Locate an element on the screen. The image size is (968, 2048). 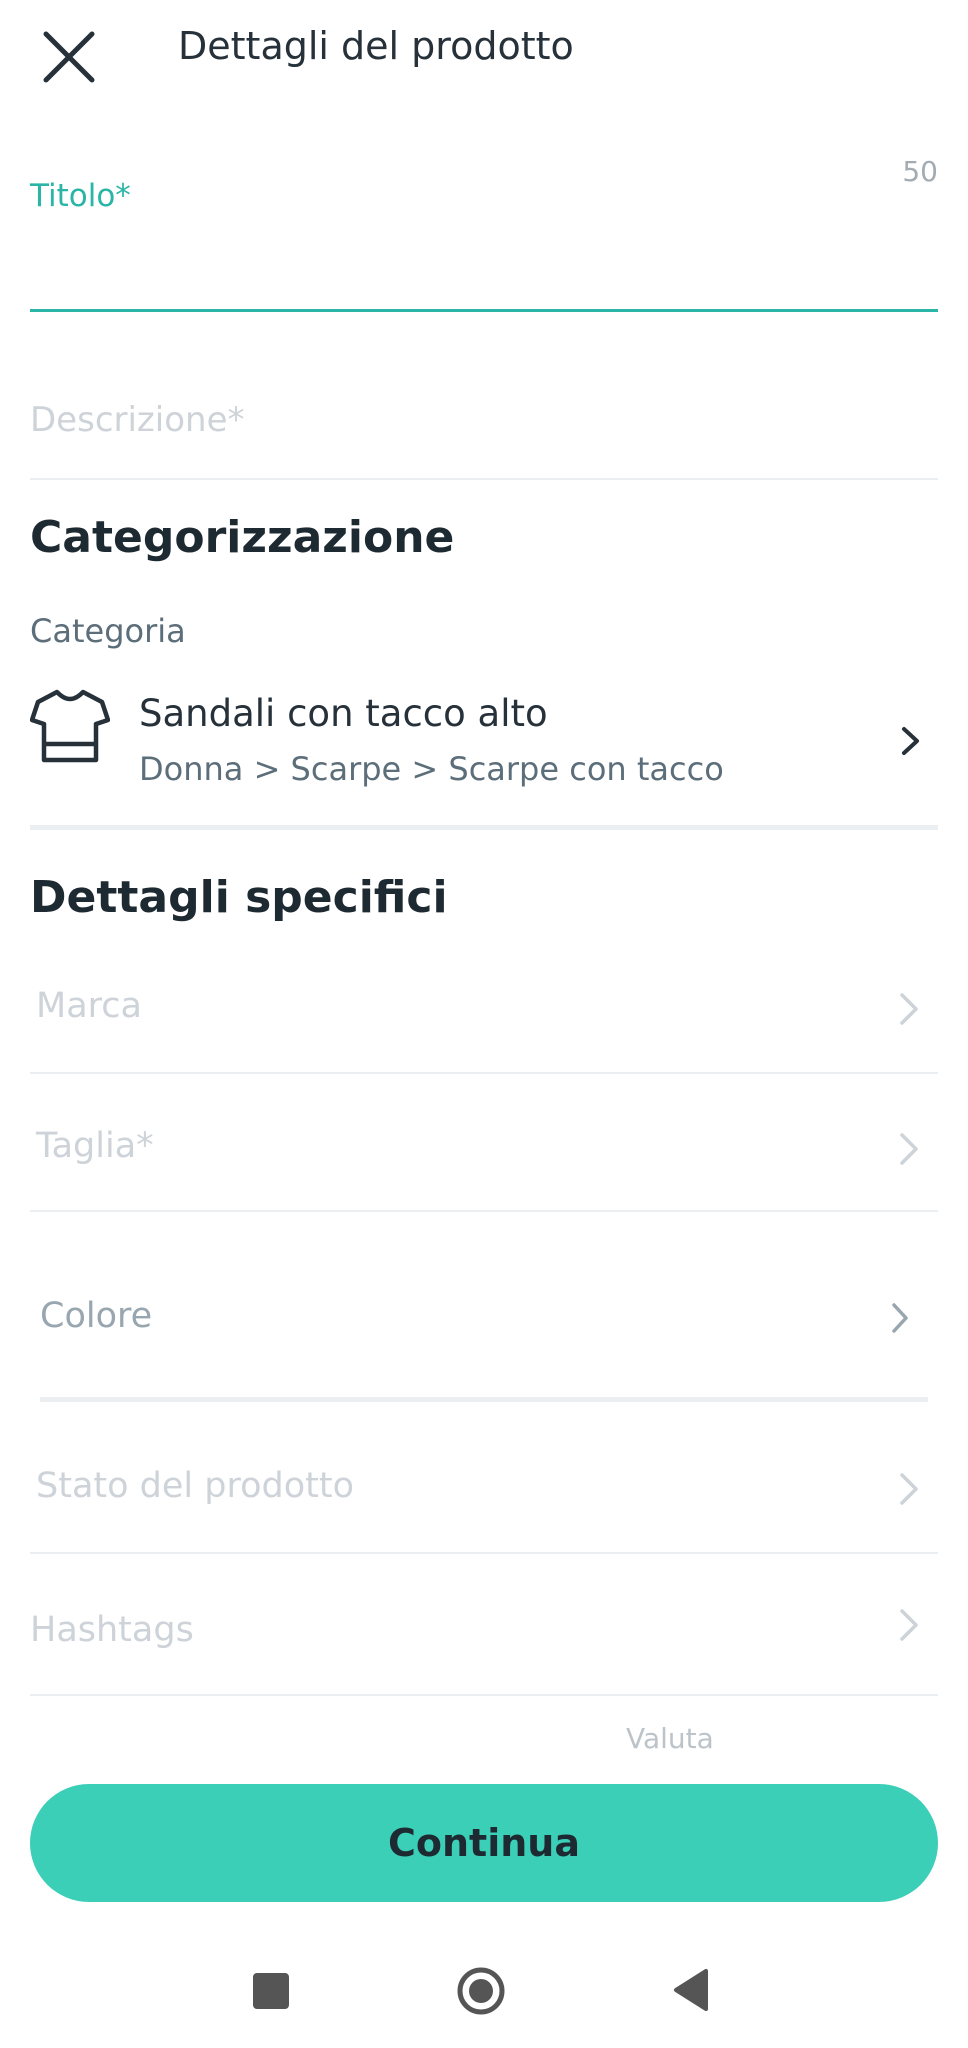
page-title: Dettagli del prodotto is located at coordinates (376, 46).